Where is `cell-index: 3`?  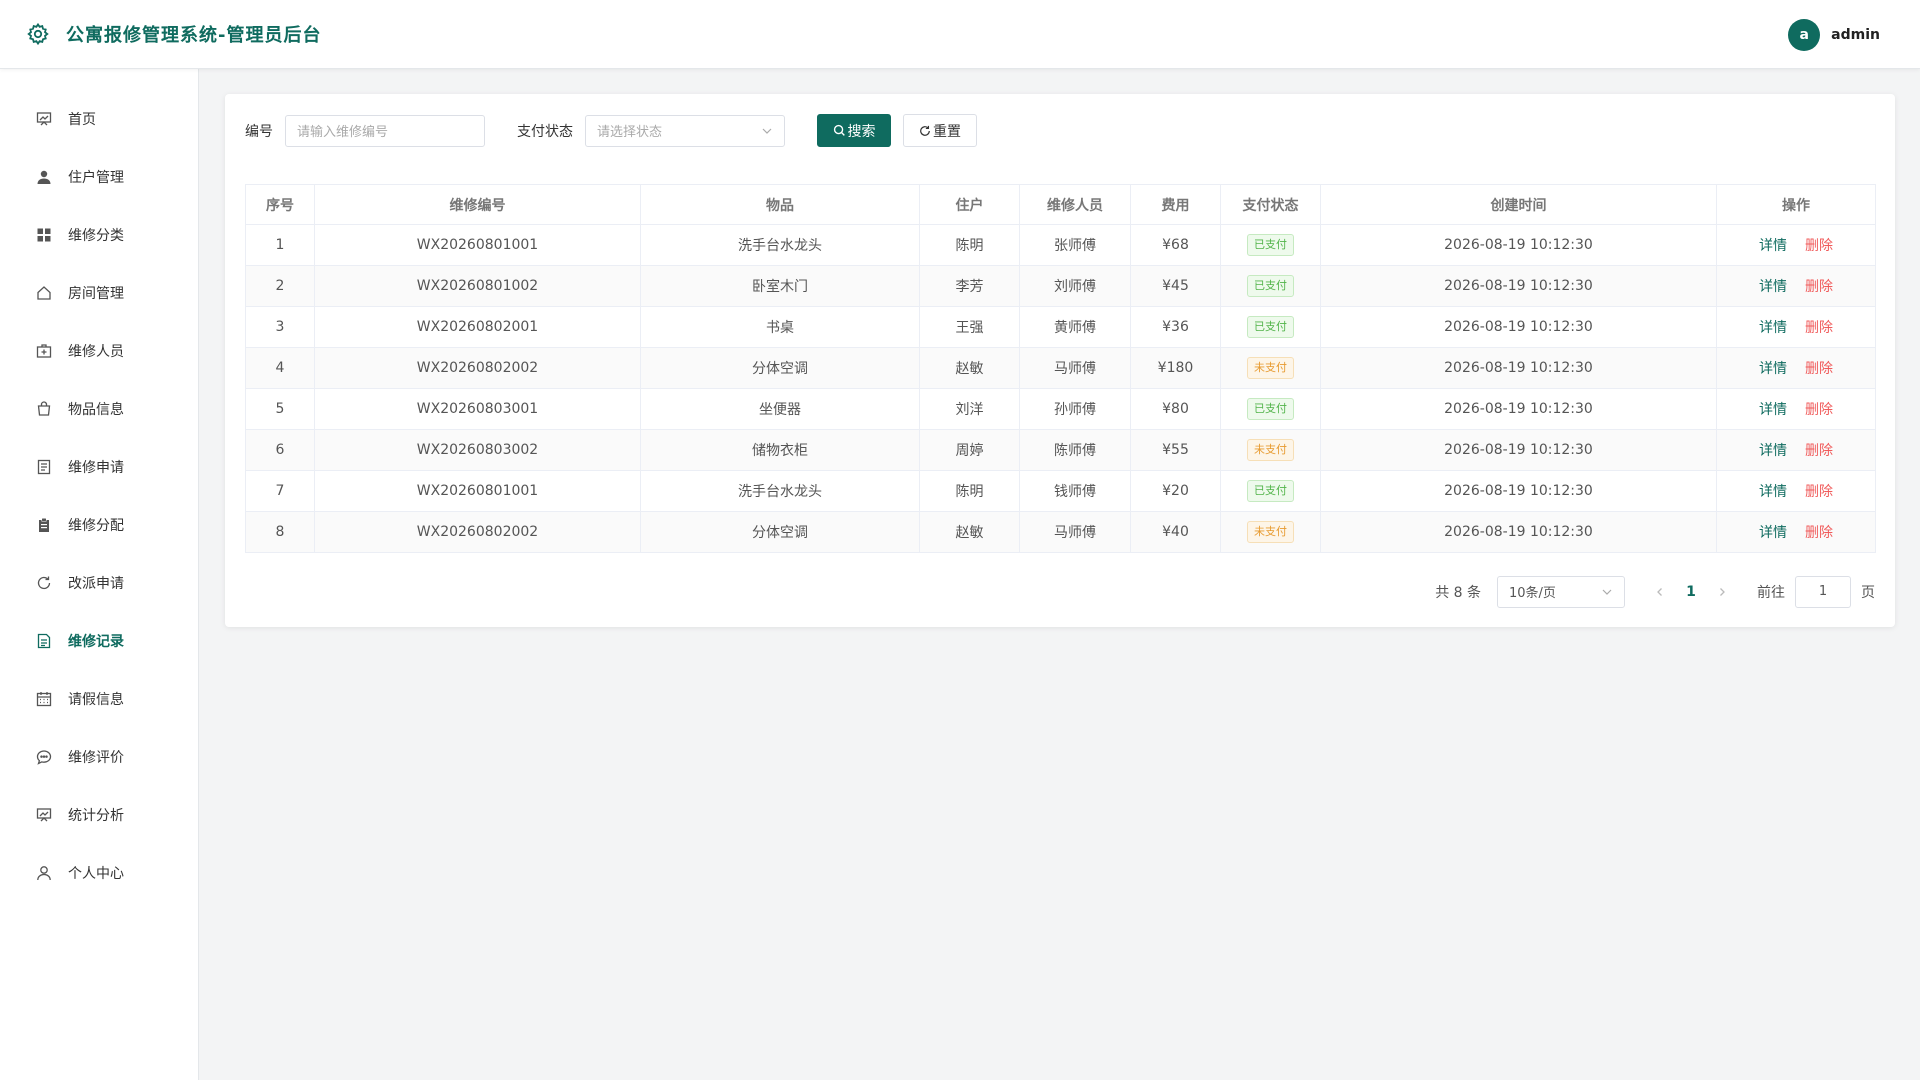
cell-index: 3 is located at coordinates (280, 327).